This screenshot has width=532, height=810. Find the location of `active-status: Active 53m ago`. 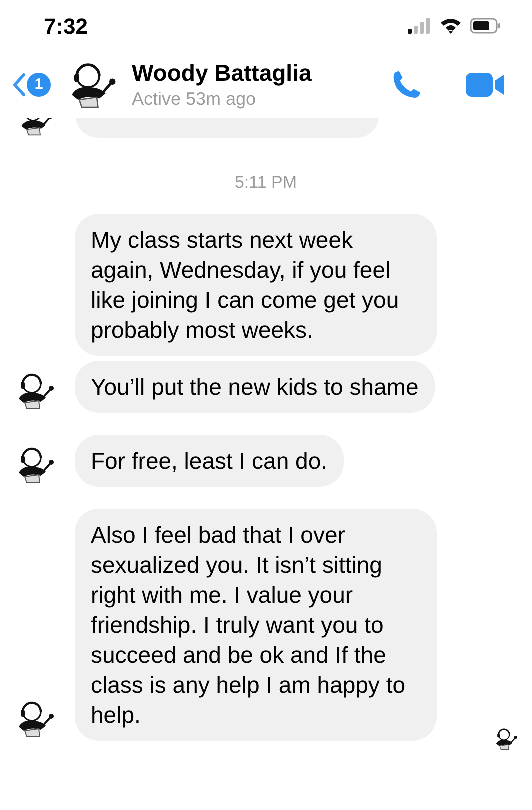

active-status: Active 53m ago is located at coordinates (195, 99).